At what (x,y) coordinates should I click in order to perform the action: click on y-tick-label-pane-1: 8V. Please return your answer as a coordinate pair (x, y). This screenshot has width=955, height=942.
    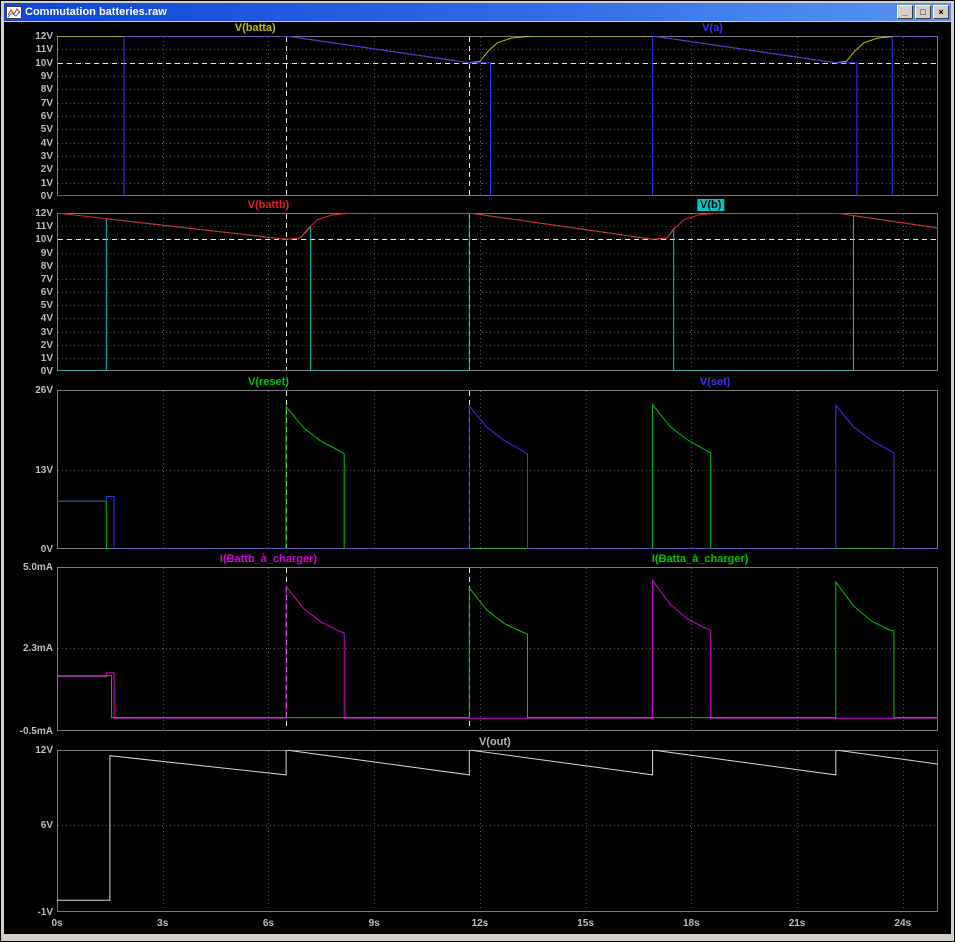
    Looking at the image, I should click on (46, 90).